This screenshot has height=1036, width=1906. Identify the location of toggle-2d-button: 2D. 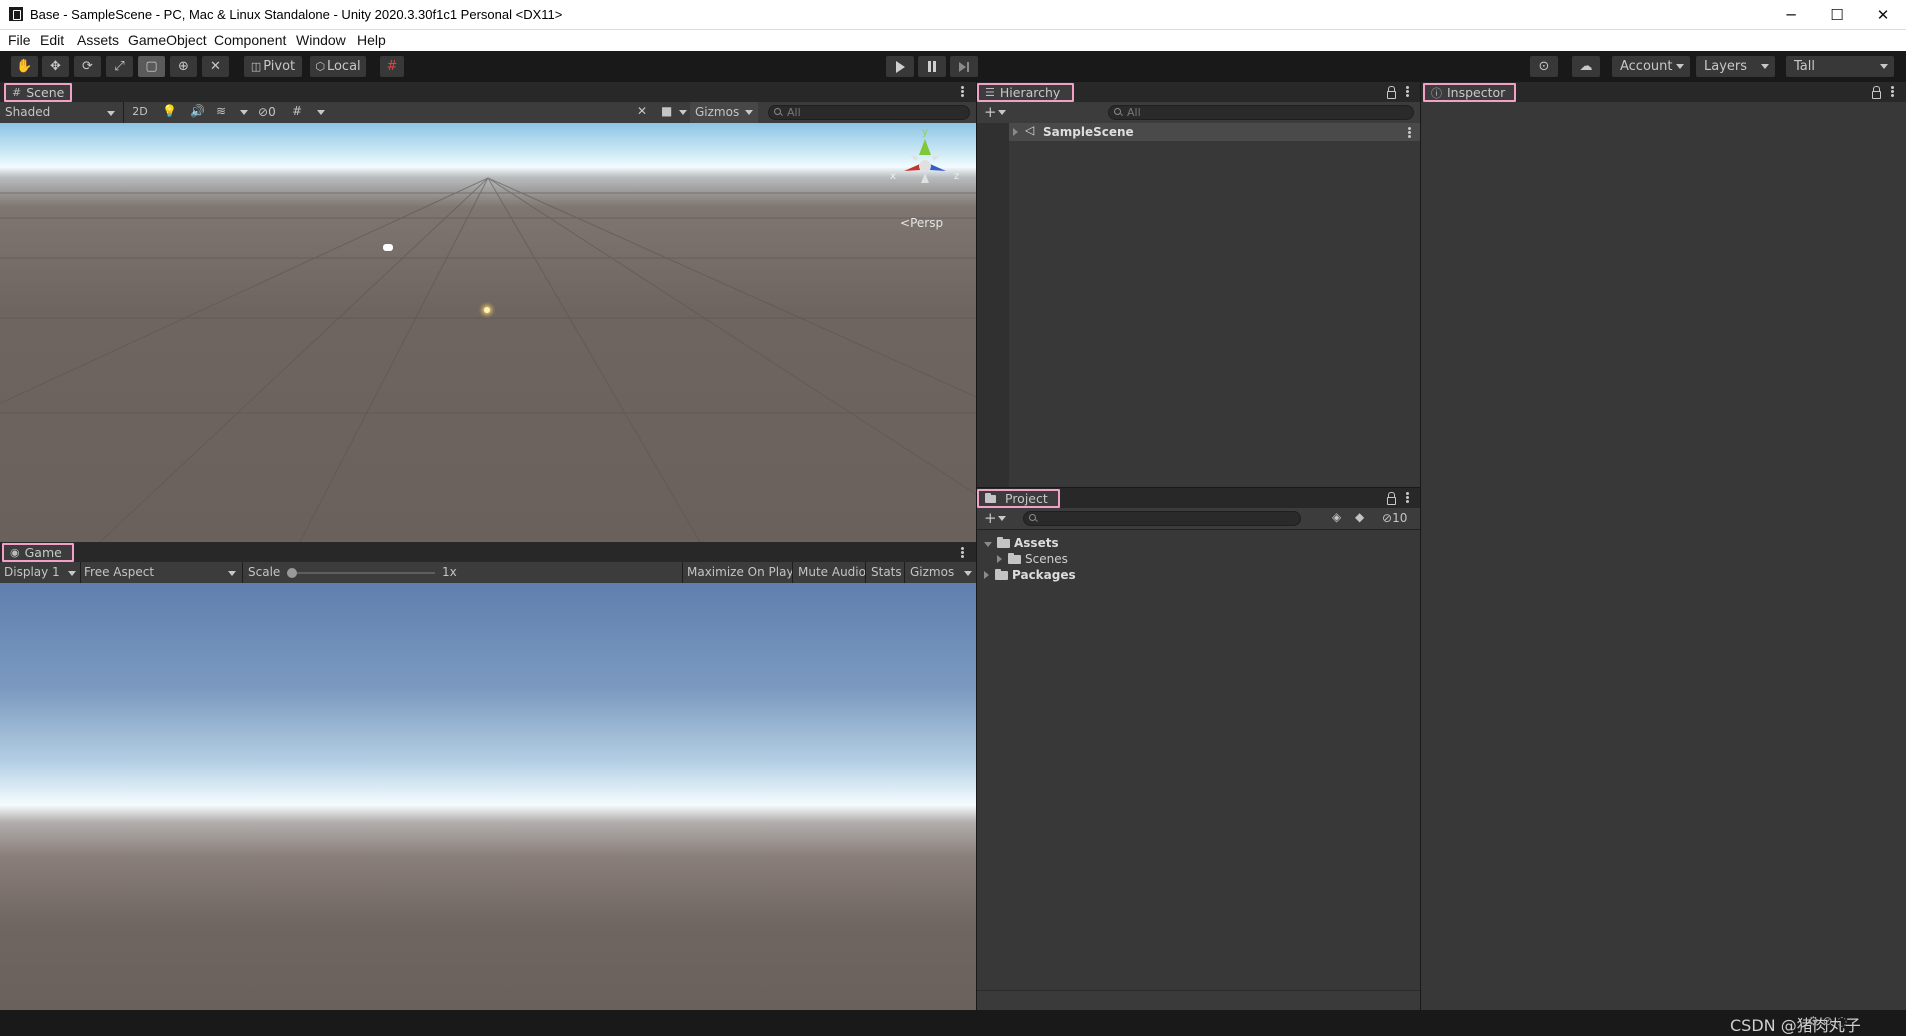
(140, 111).